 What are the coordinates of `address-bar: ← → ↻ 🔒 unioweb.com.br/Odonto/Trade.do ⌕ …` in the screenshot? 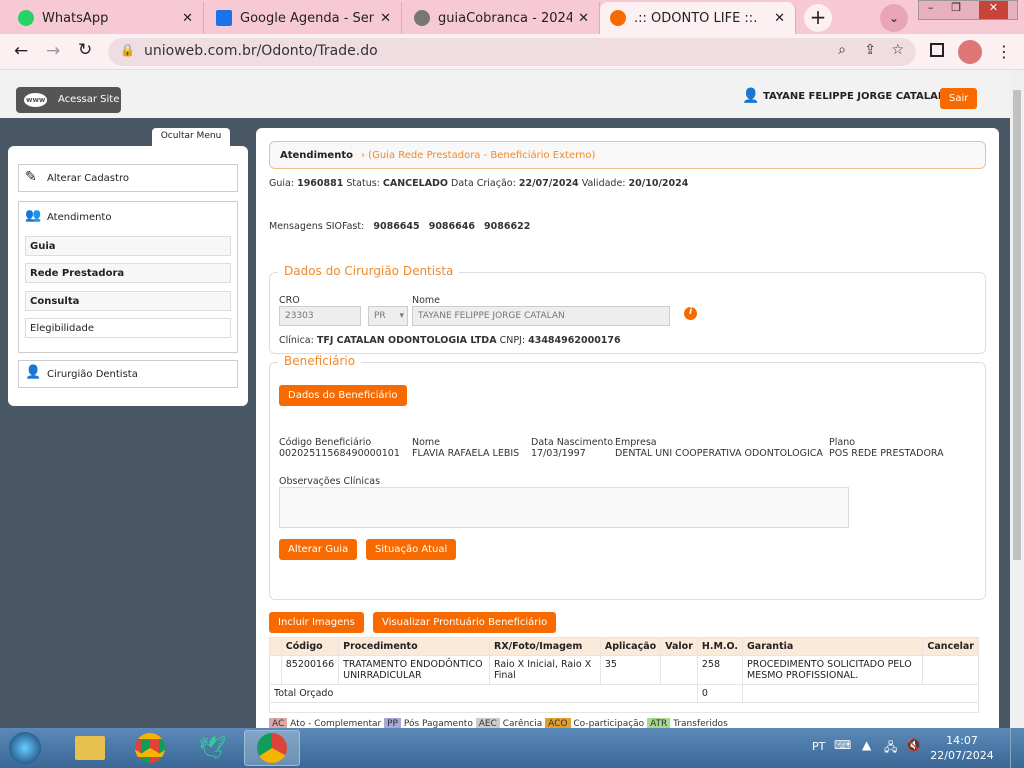 It's located at (512, 52).